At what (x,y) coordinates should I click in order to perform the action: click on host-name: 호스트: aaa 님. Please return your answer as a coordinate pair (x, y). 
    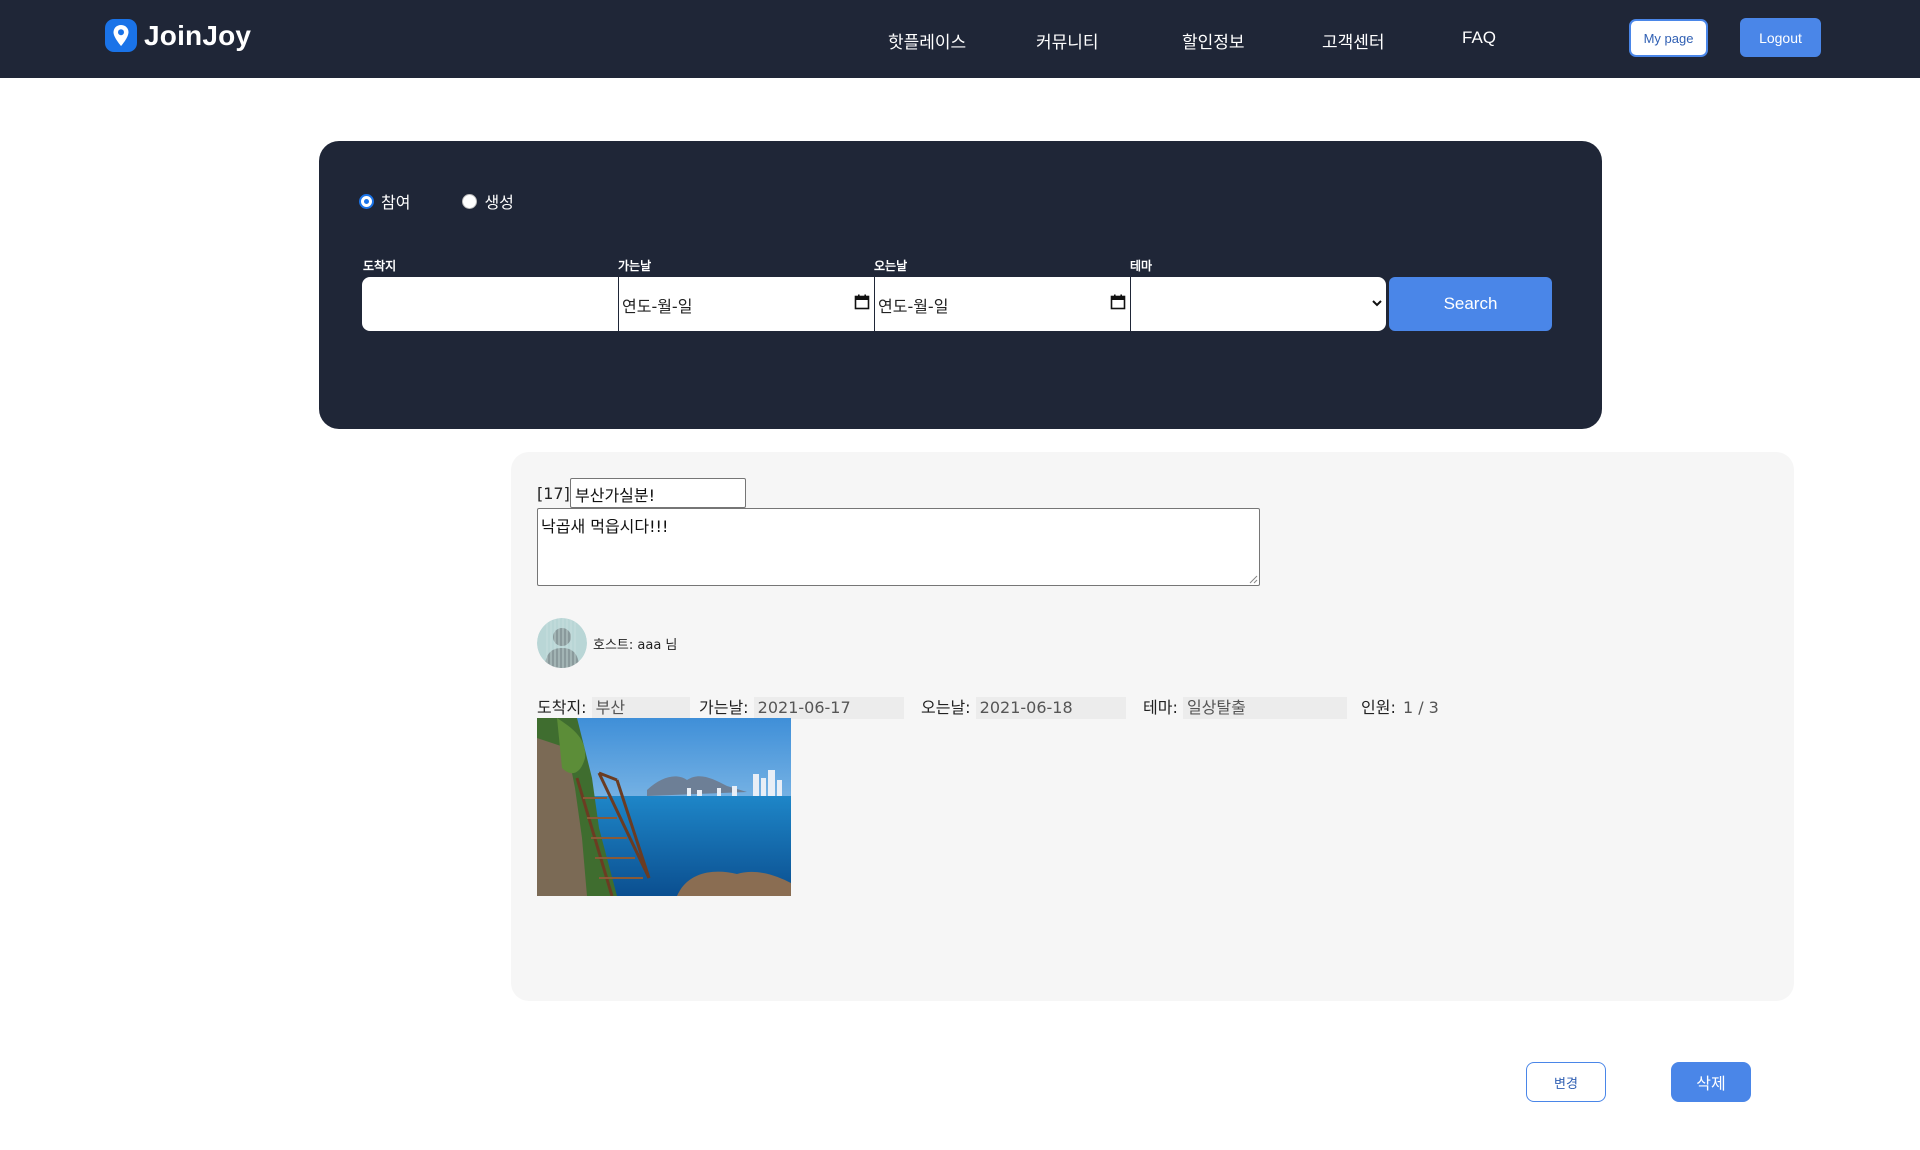
    Looking at the image, I should click on (635, 645).